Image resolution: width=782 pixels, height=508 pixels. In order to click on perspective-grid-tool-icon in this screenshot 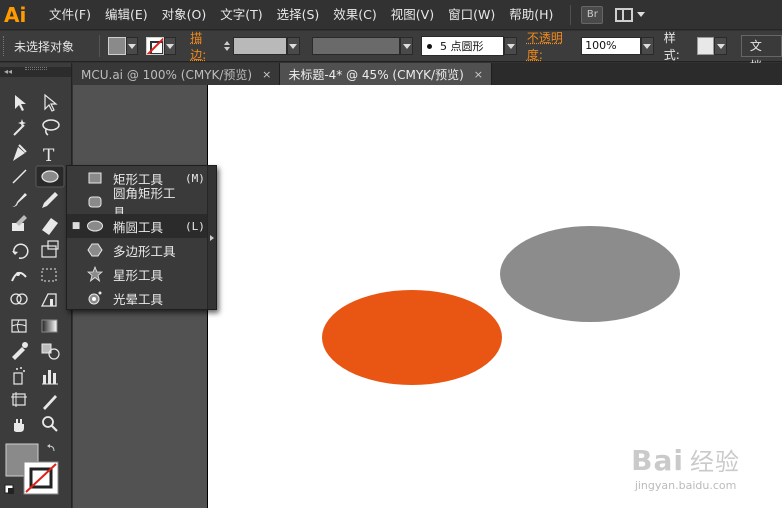, I will do `click(48, 300)`.